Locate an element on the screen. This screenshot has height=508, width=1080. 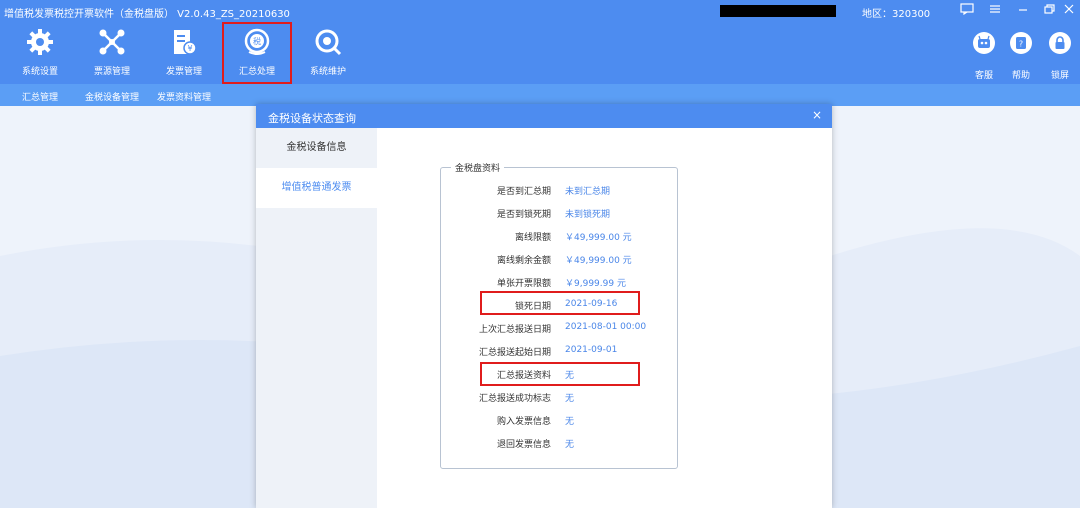
robot-icon is located at coordinates (984, 43).